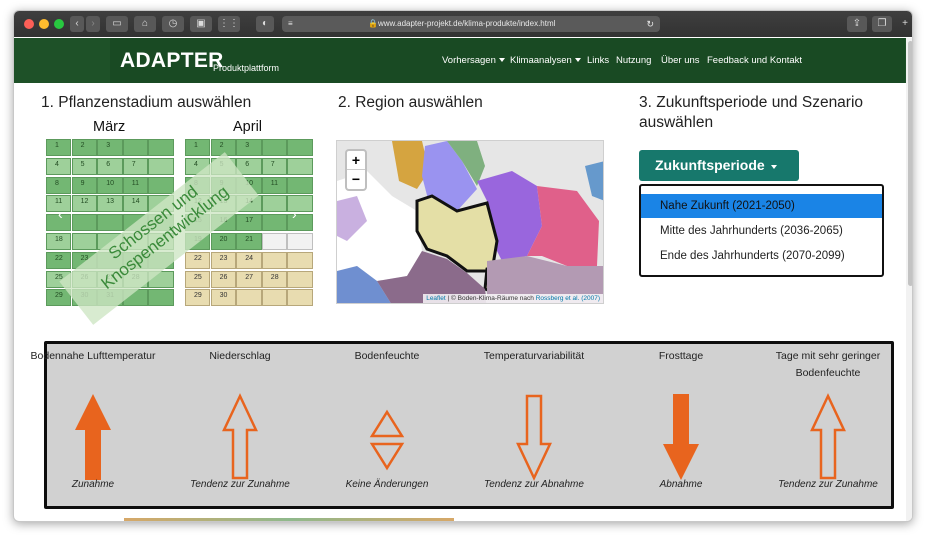  I want to click on reader-icon: ≡, so click(290, 24).